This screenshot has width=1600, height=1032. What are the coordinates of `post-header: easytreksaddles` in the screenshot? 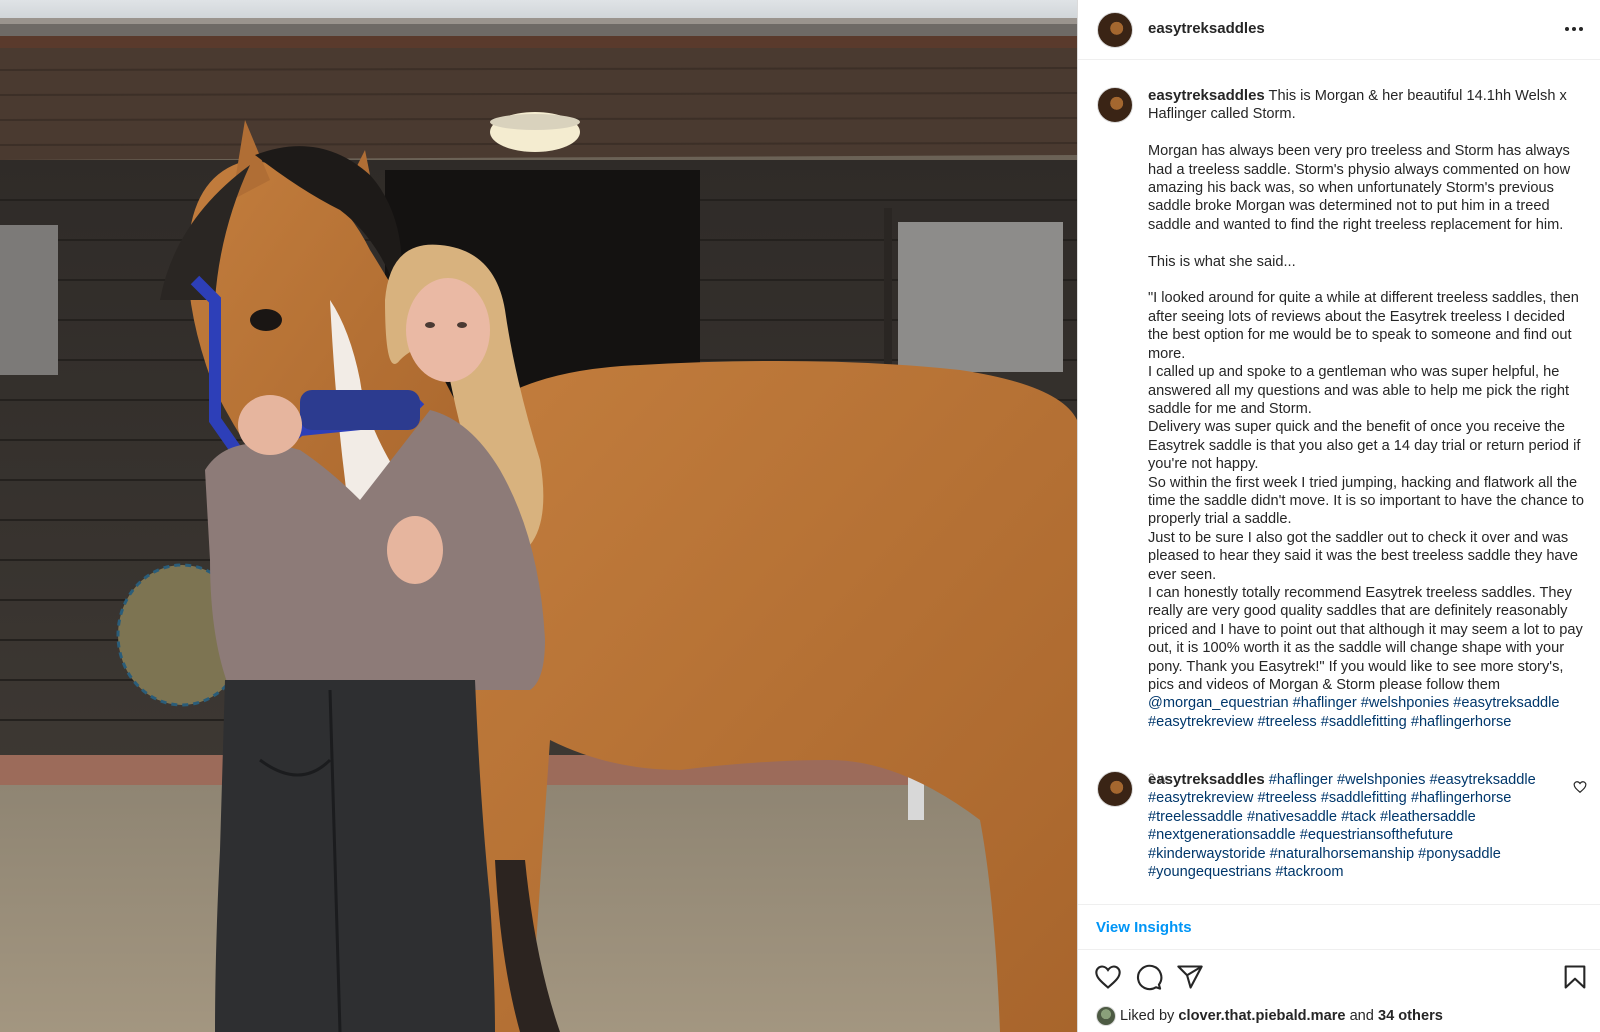 It's located at (1339, 30).